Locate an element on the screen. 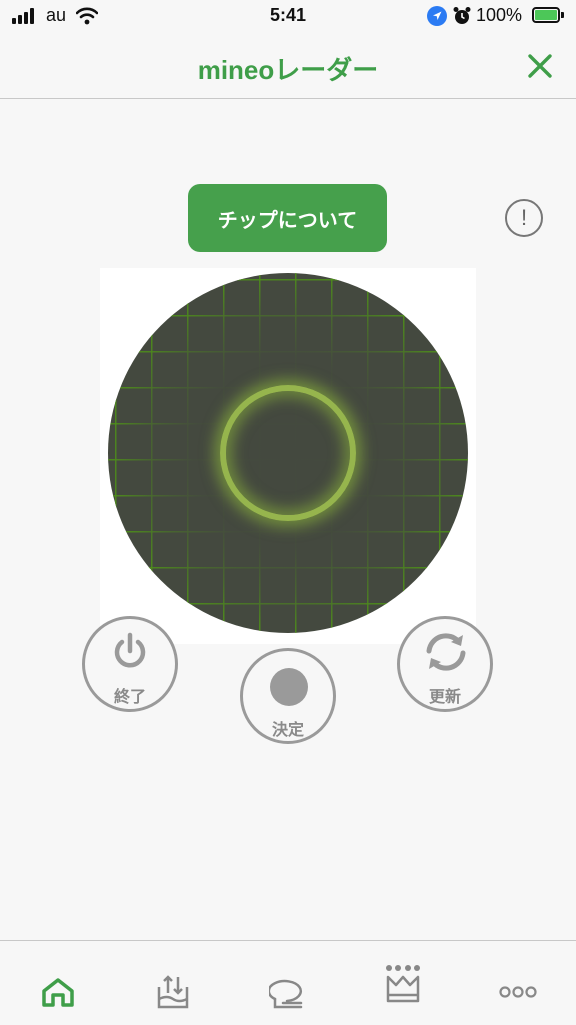 This screenshot has height=1025, width=576. radar-signal-ring is located at coordinates (288, 453).